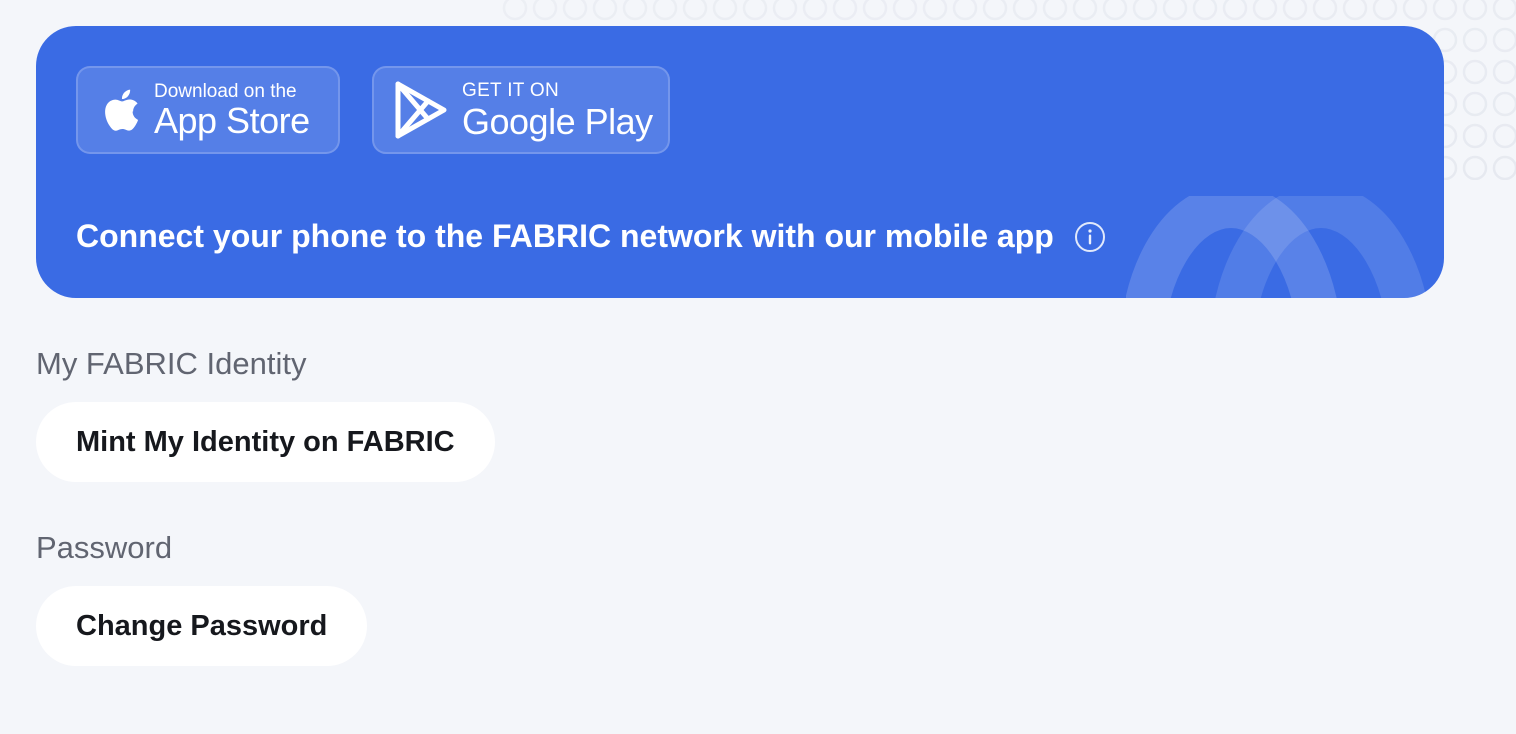 This screenshot has width=1516, height=734. I want to click on google-play-button: GET IT ON Google Play, so click(521, 110).